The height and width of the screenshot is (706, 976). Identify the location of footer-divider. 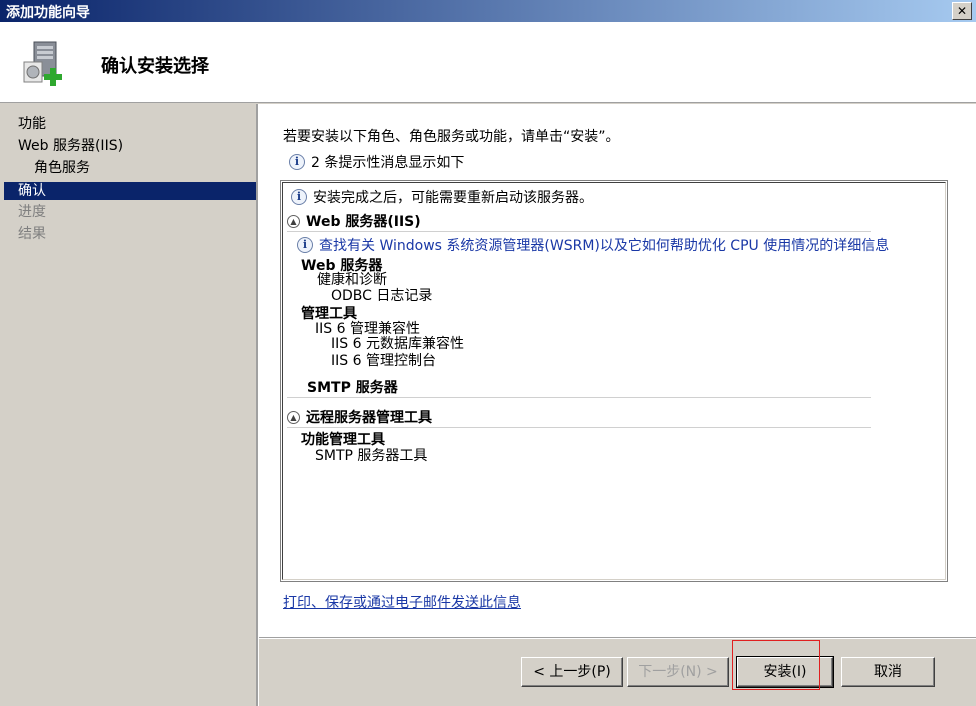
(617, 638).